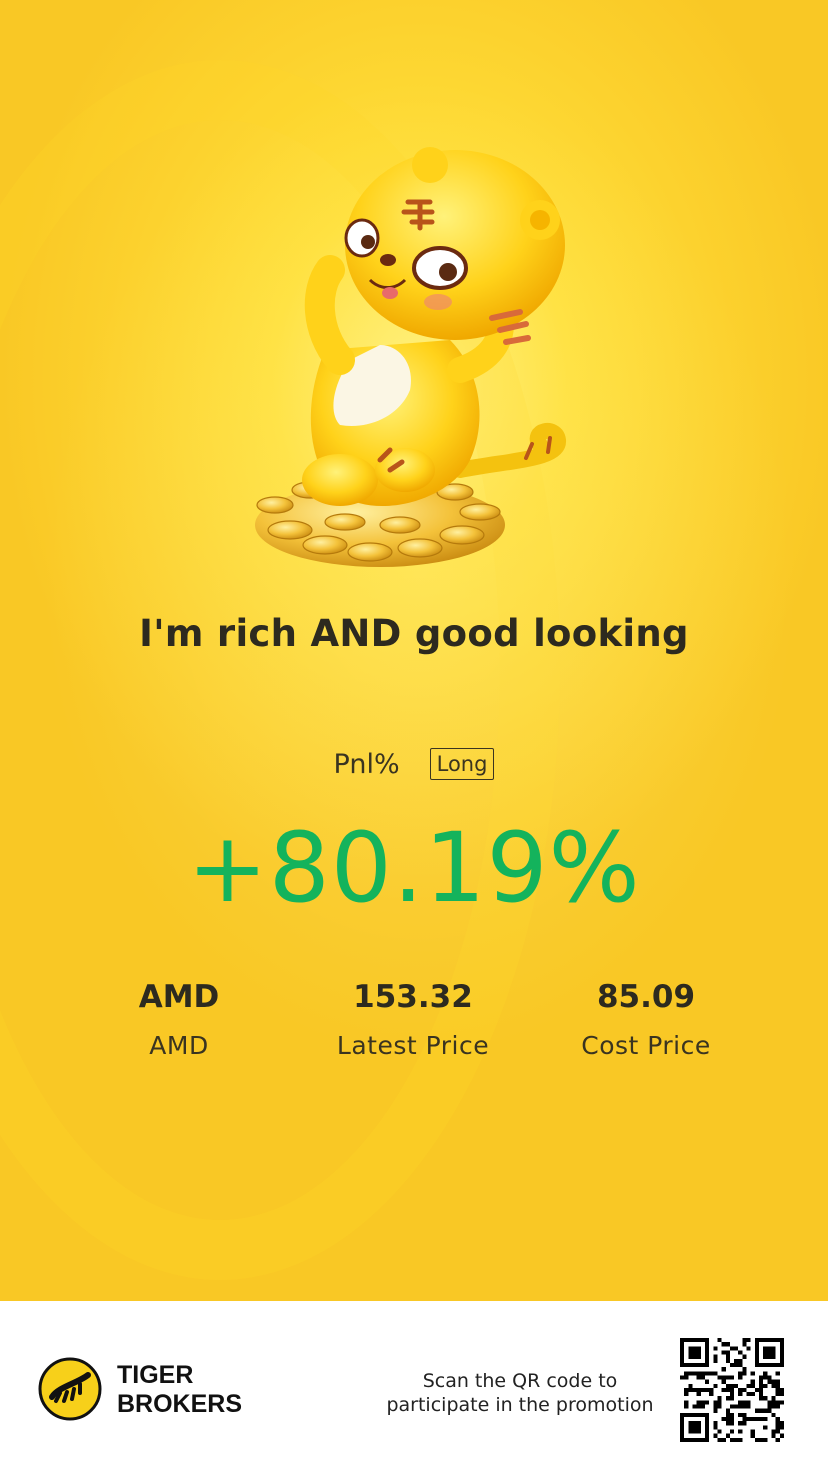  I want to click on stat-latest-price: 153.32 Latest Price, so click(413, 1017).